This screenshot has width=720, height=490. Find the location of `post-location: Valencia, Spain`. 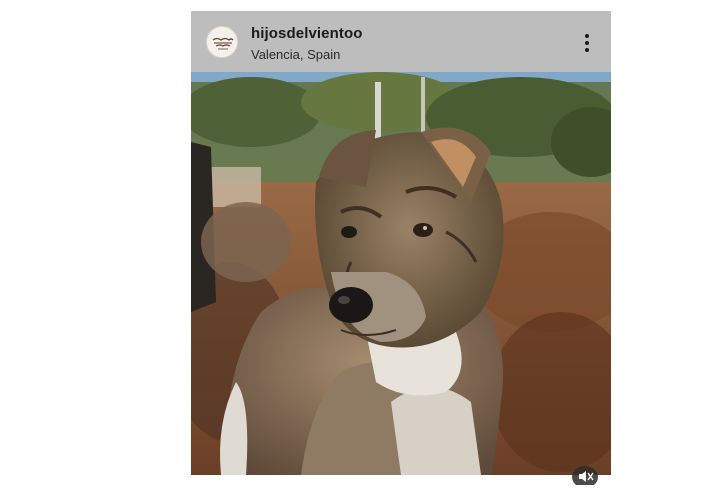

post-location: Valencia, Spain is located at coordinates (295, 54).